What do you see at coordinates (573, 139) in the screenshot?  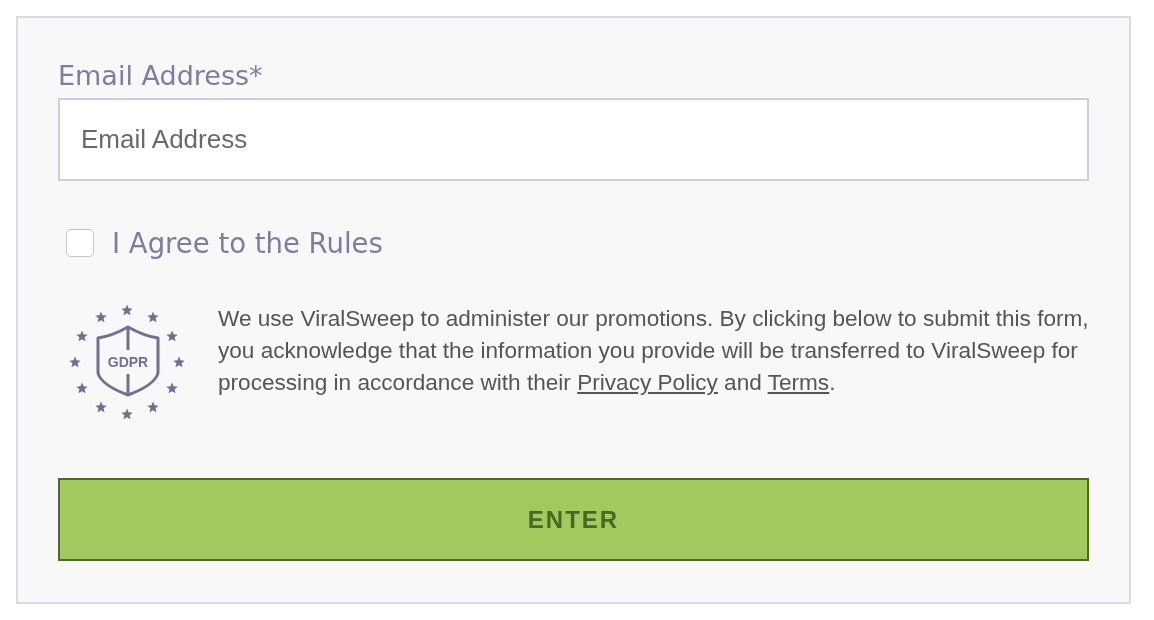 I see `email-field: Email Address` at bounding box center [573, 139].